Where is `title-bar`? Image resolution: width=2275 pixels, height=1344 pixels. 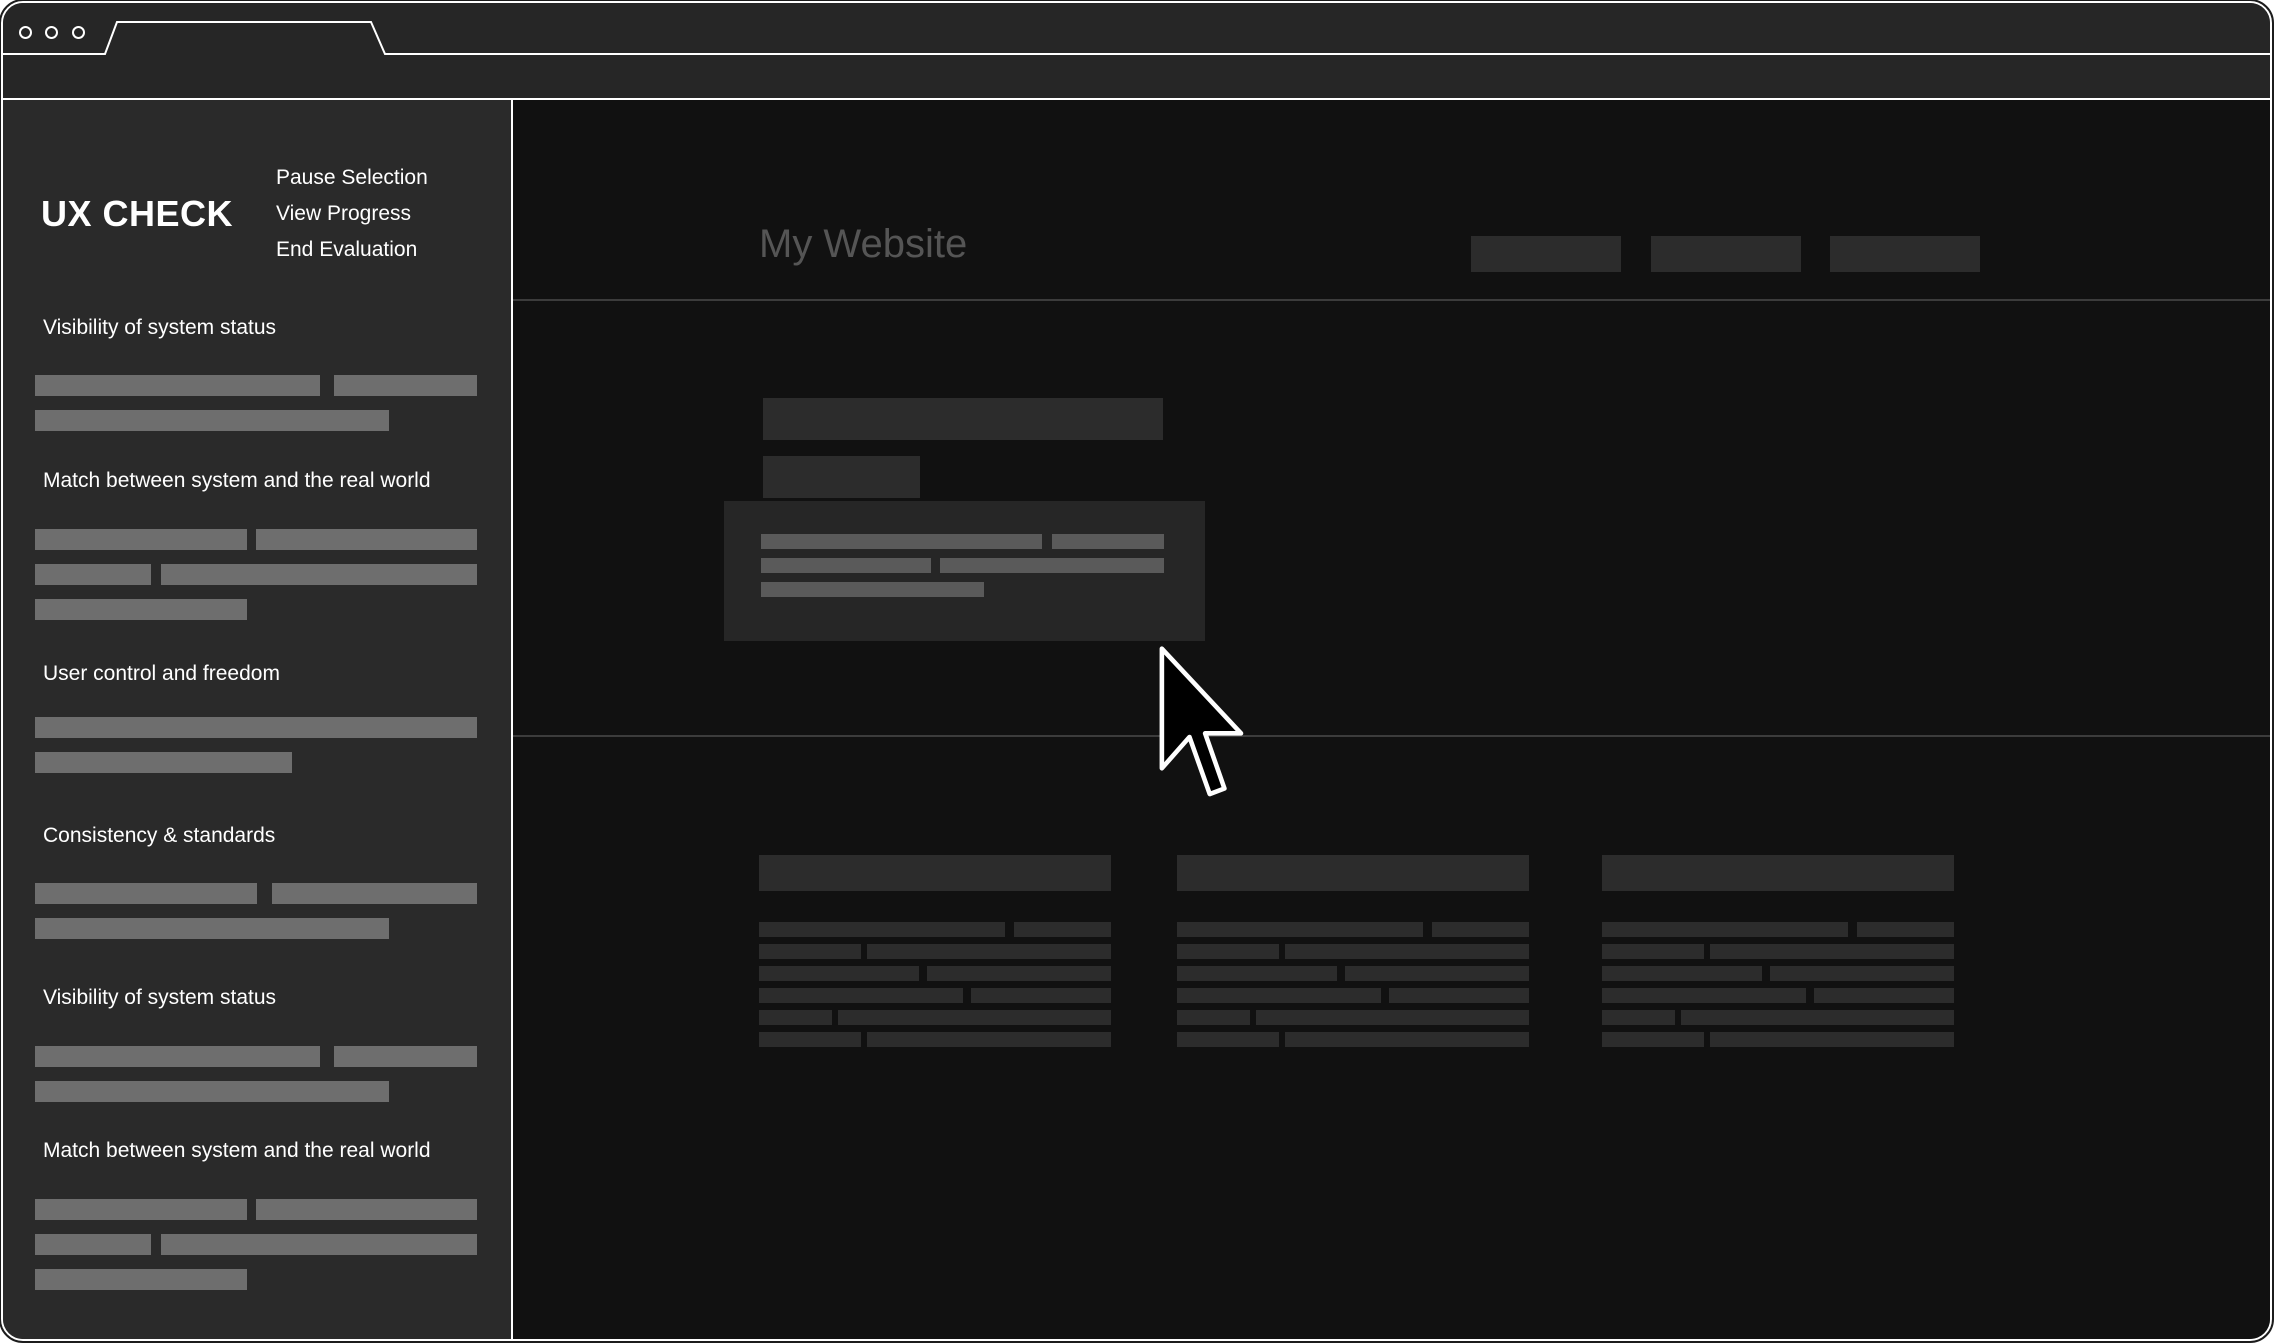 title-bar is located at coordinates (1136, 29).